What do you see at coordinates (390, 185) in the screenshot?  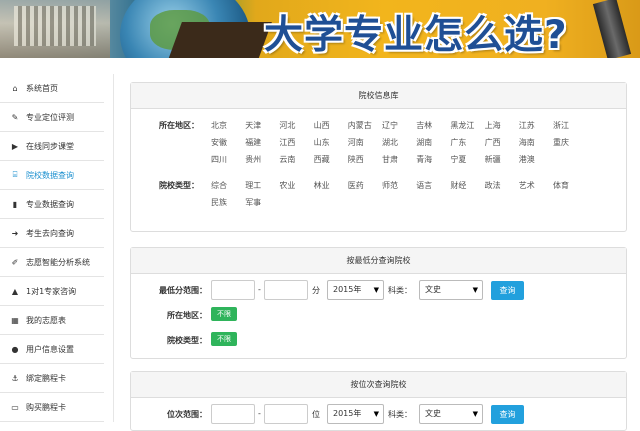 I see `school-type-option: 师范` at bounding box center [390, 185].